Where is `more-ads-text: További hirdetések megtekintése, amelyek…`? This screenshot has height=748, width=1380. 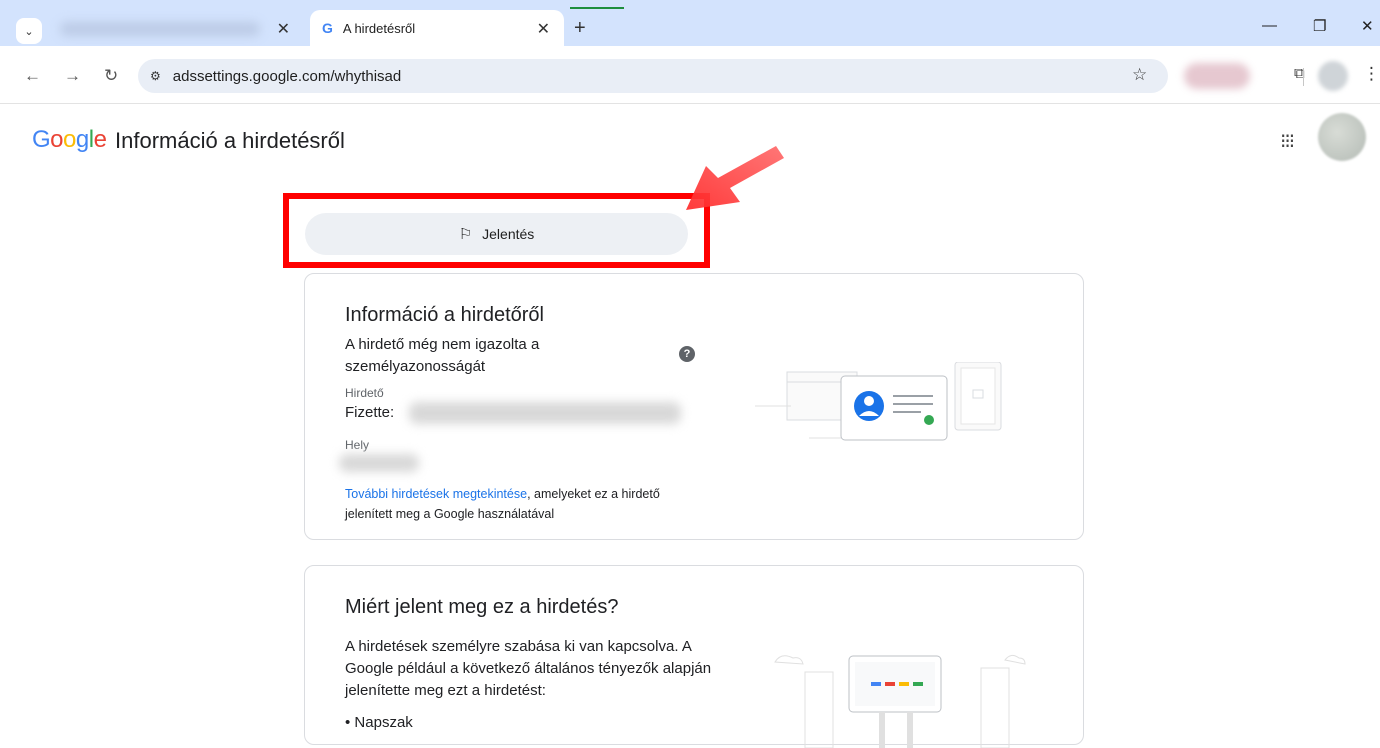
more-ads-text: További hirdetések megtekintése, amelyek… is located at coordinates (525, 504).